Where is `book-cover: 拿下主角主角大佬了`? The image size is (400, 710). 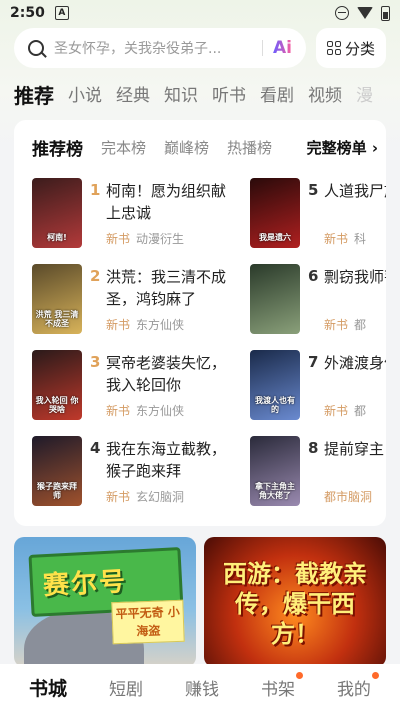
book-cover: 拿下主角主角大佬了 is located at coordinates (275, 471).